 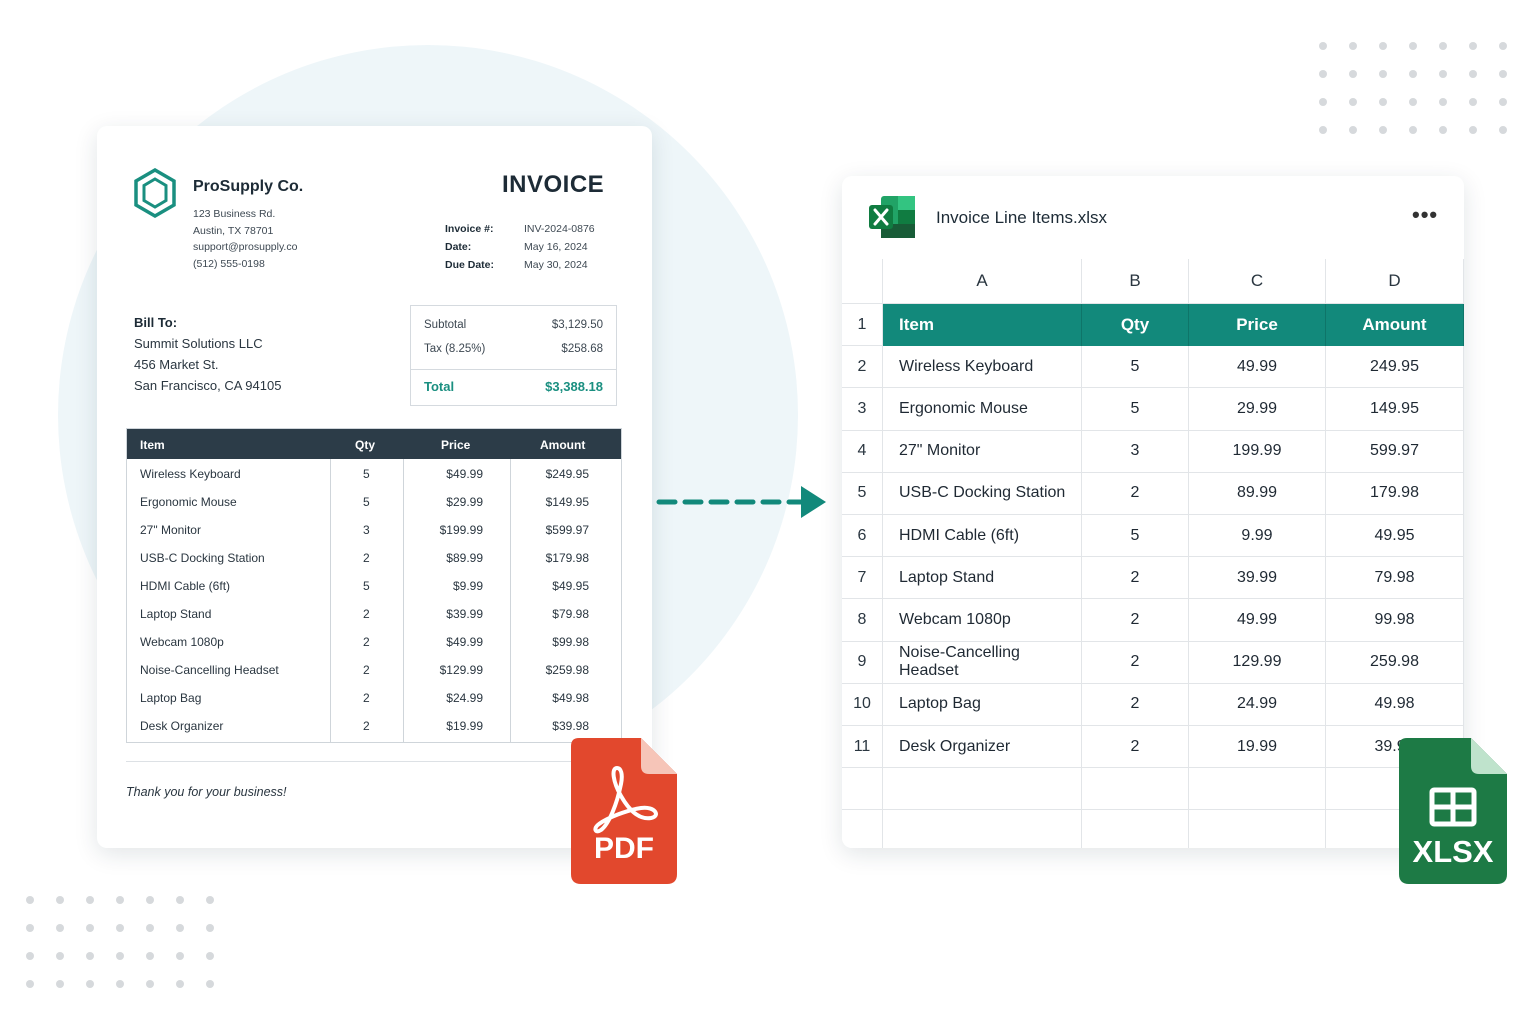 I want to click on grid-cell: HDMI Cable (6ft), so click(x=982, y=536).